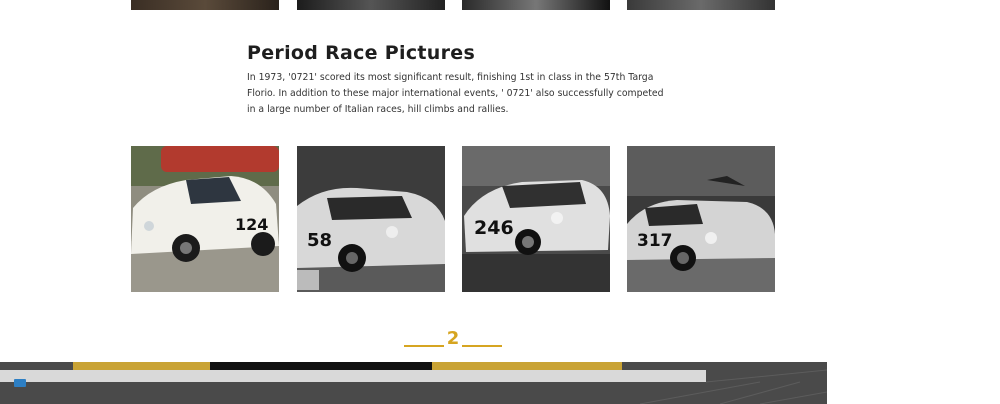  I want to click on race-photo-4-image: 317, so click(701, 219).